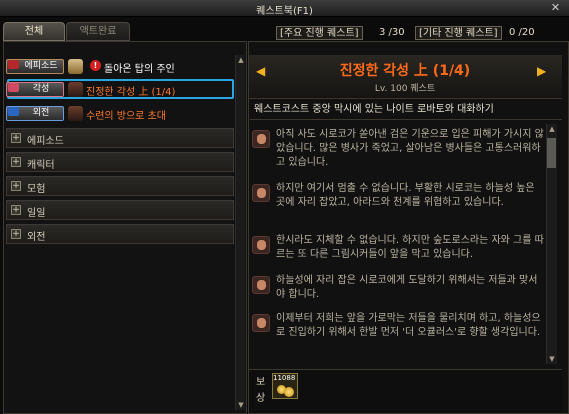  I want to click on quest-row-side-story: 외전 수련의 방으로 초대, so click(120, 113).